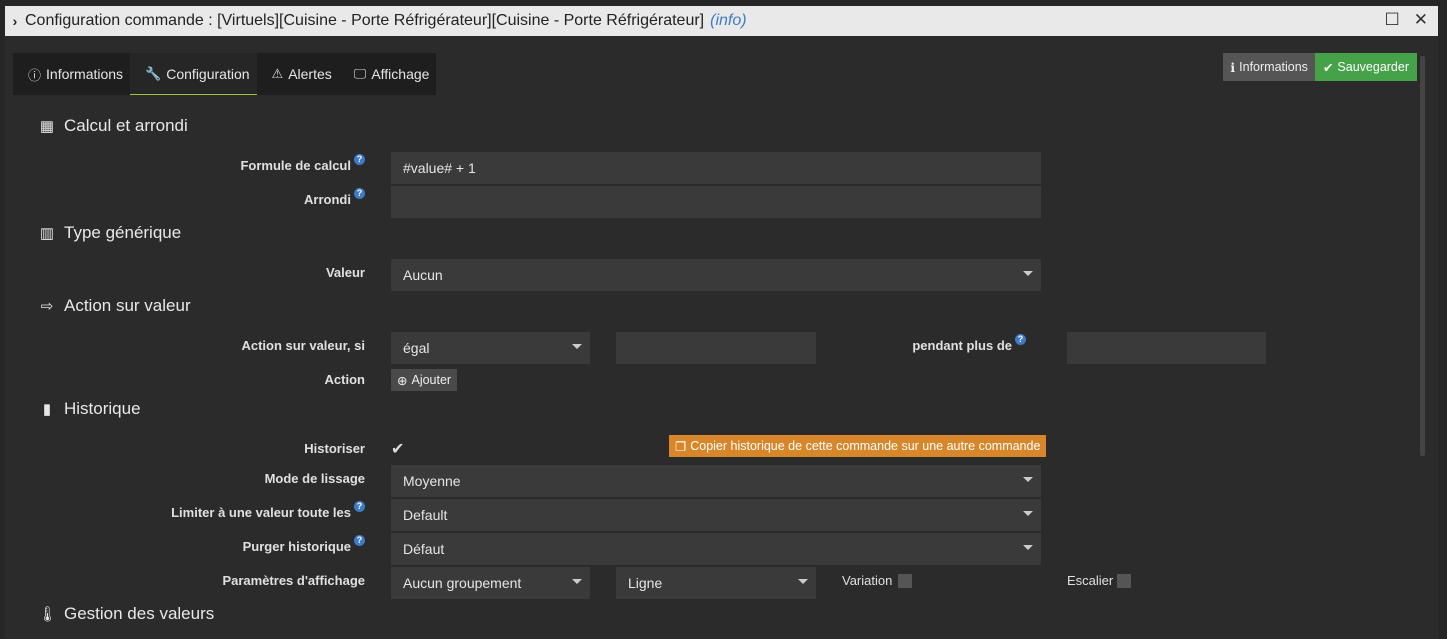  What do you see at coordinates (334, 448) in the screenshot?
I see `historiser-label: Historiser` at bounding box center [334, 448].